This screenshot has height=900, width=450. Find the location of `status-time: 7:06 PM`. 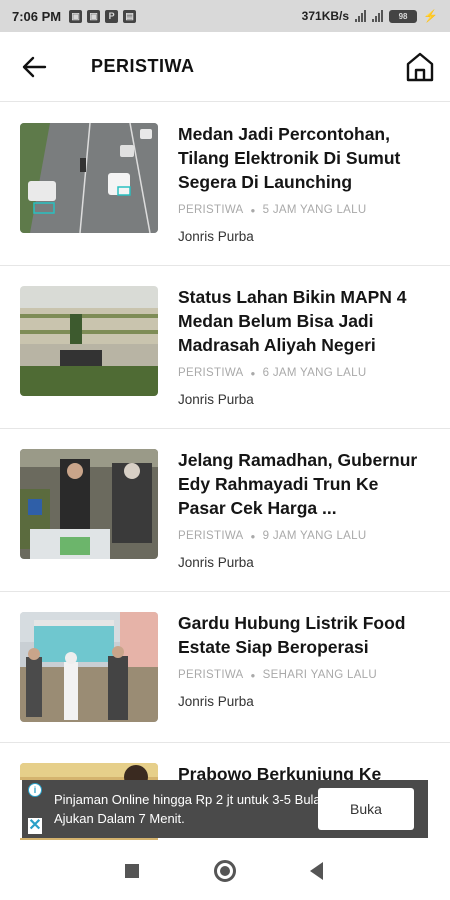

status-time: 7:06 PM is located at coordinates (37, 16).